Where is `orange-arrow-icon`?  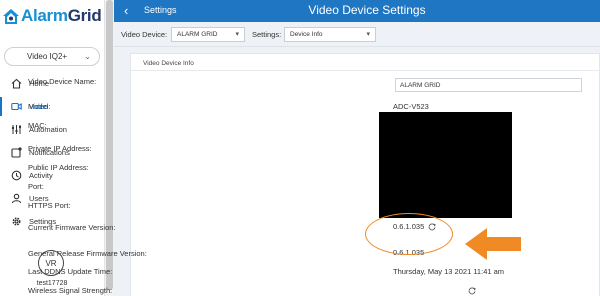
orange-arrow-icon is located at coordinates (493, 244).